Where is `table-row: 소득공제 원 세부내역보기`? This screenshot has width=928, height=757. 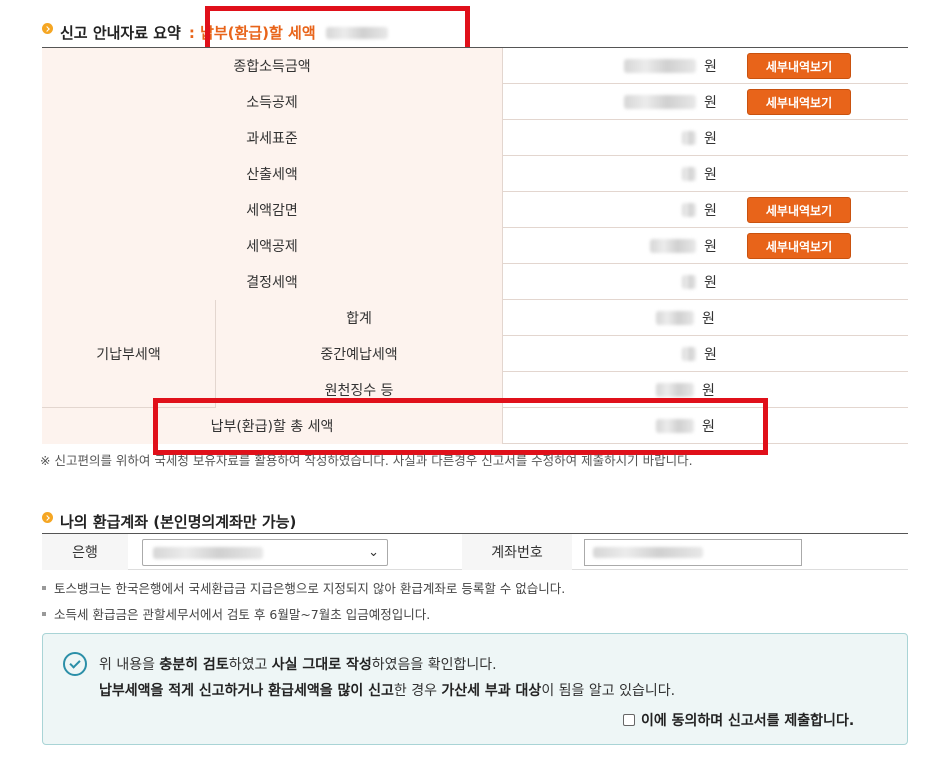
table-row: 소득공제 원 세부내역보기 is located at coordinates (475, 102).